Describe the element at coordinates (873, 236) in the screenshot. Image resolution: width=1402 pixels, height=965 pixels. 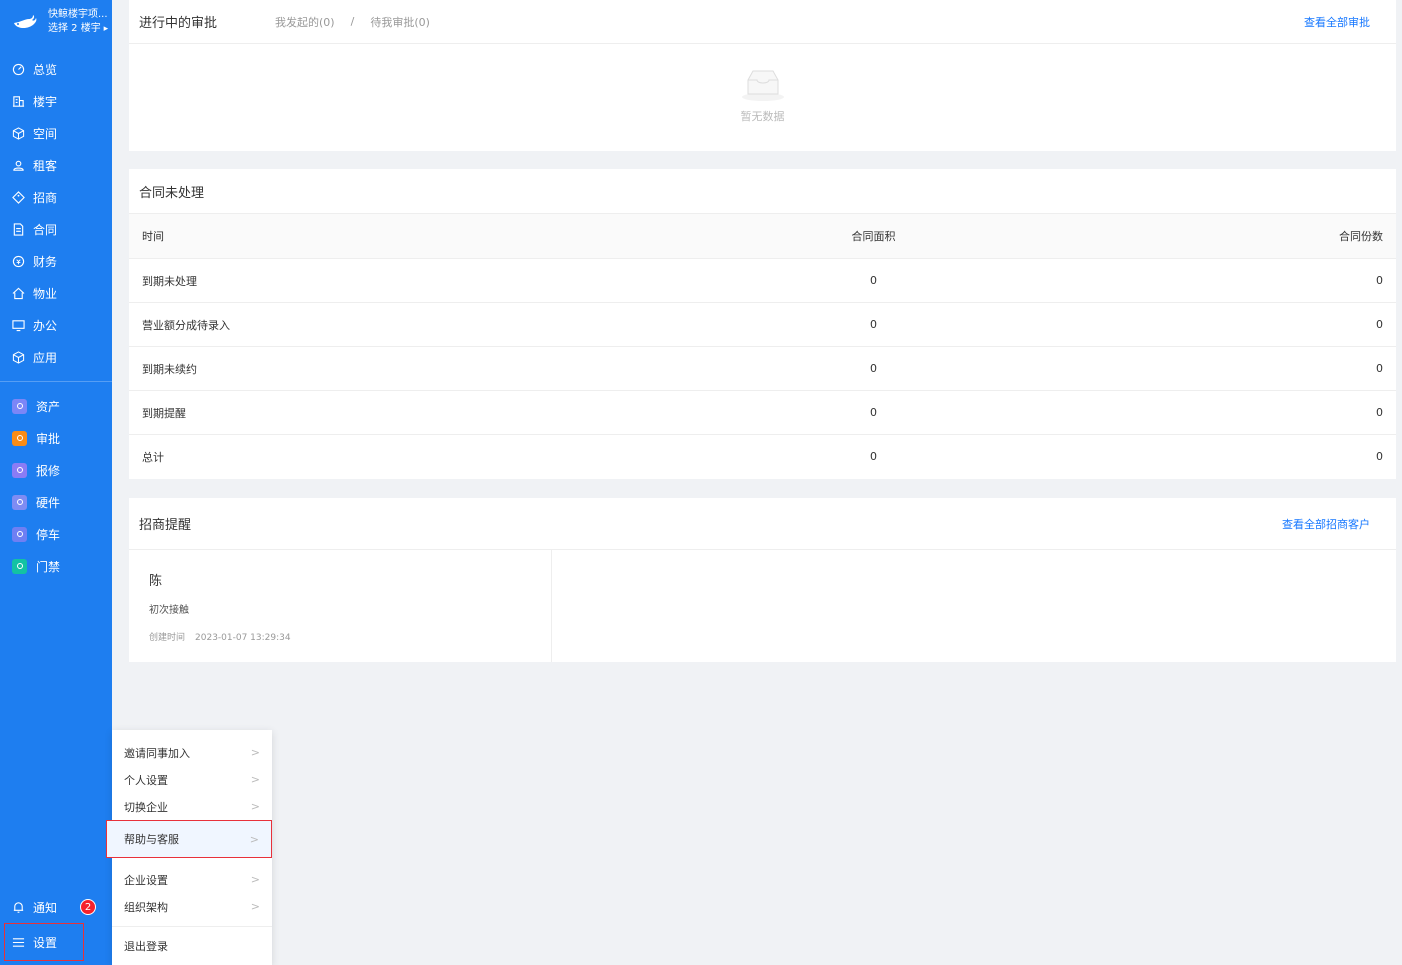
I see `column-header-area: 合同面积` at that location.